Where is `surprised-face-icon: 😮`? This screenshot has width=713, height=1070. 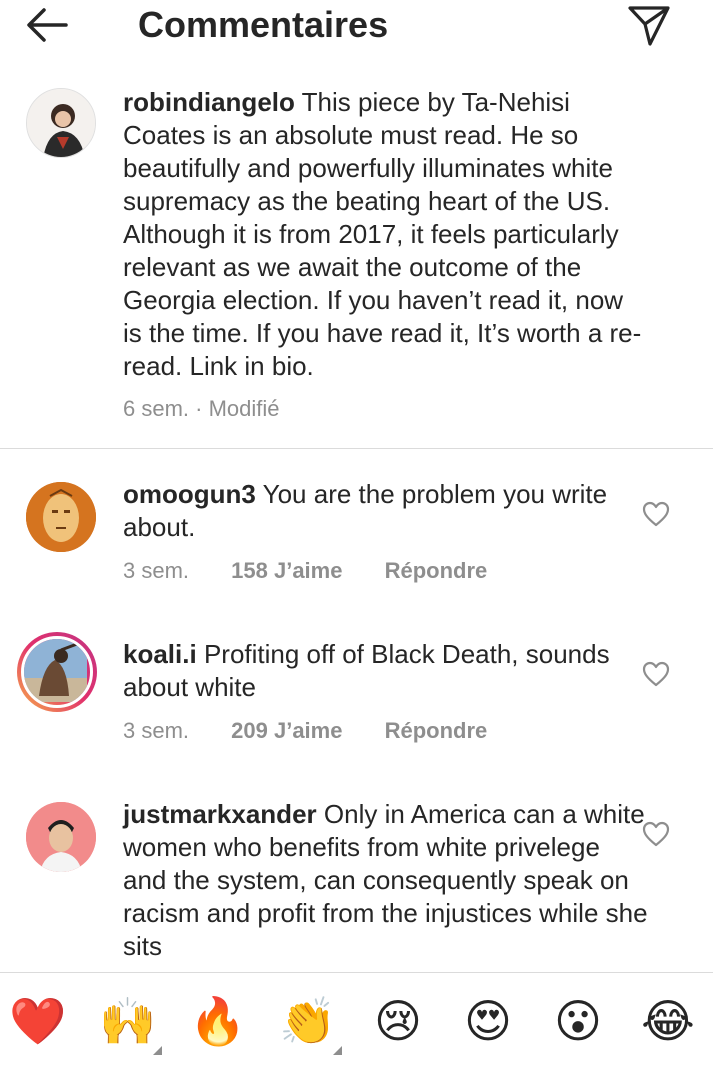
surprised-face-icon: 😮 is located at coordinates (578, 1021).